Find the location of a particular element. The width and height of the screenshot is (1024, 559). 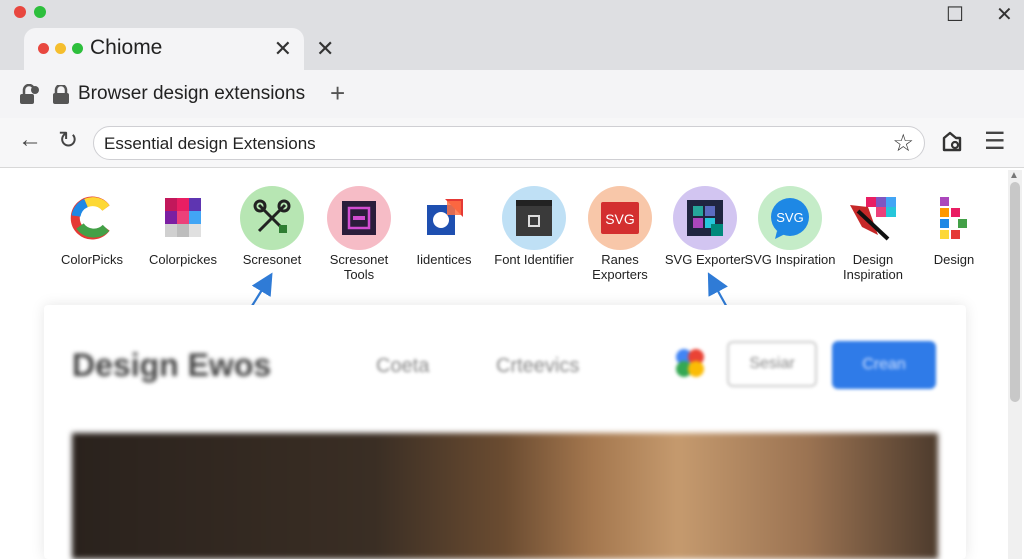

card-primary-button: Crean is located at coordinates (884, 365).